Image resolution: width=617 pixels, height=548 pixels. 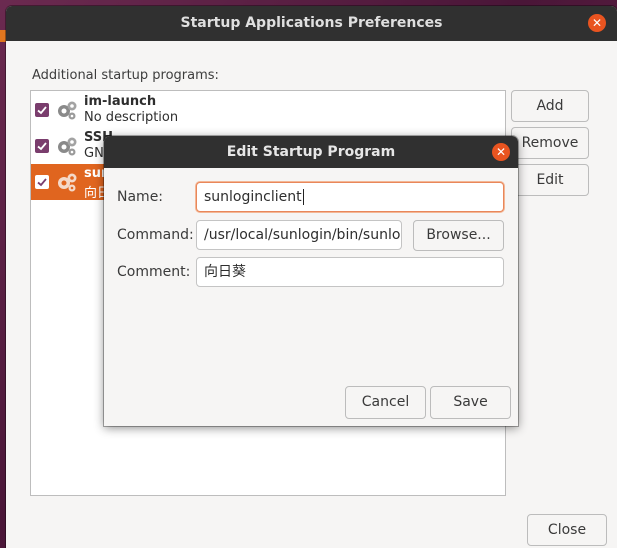 What do you see at coordinates (385, 402) in the screenshot?
I see `cancel-button: Cancel` at bounding box center [385, 402].